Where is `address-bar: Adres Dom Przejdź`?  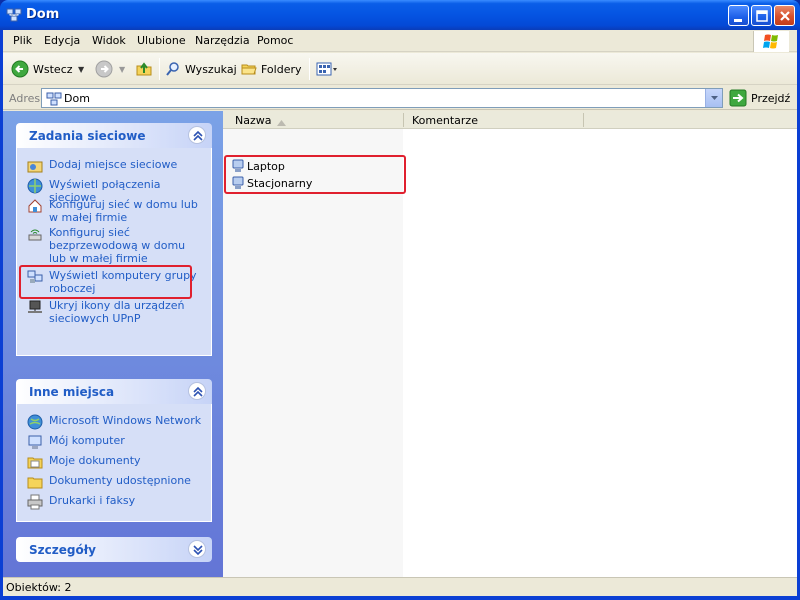 address-bar: Adres Dom Przejdź is located at coordinates (400, 98).